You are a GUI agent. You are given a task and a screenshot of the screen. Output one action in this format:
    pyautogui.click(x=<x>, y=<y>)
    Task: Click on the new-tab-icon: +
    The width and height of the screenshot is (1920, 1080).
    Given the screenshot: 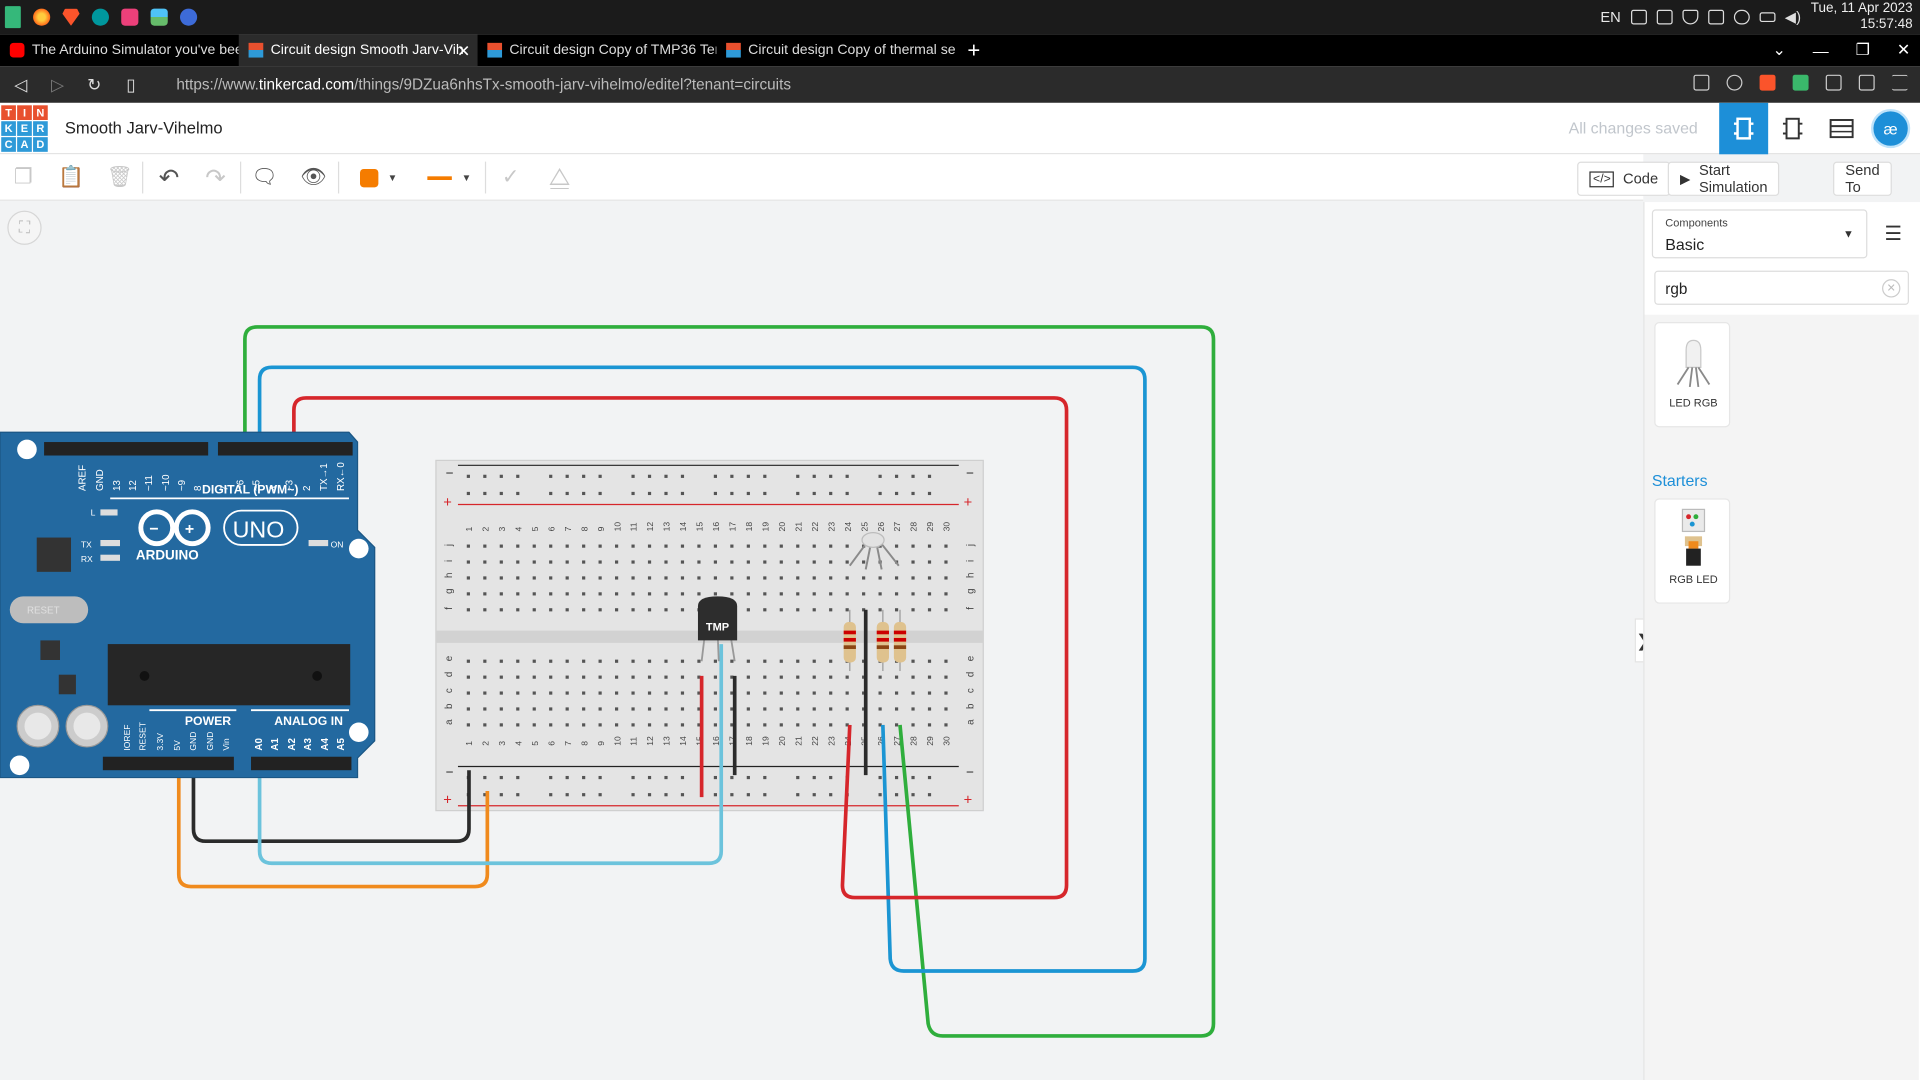 What is the action you would take?
    pyautogui.click(x=973, y=50)
    